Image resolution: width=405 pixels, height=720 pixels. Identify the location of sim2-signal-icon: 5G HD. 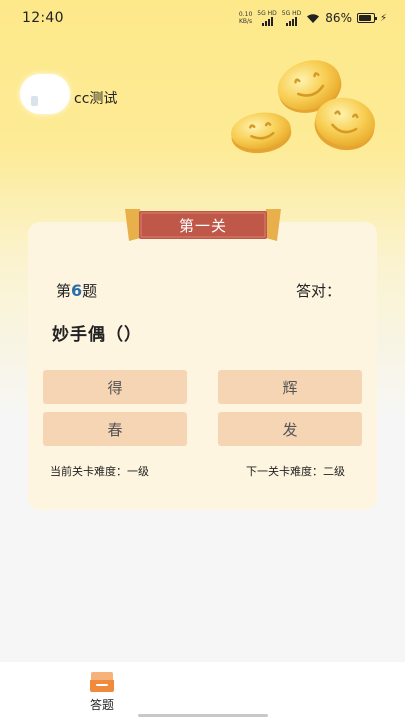
(291, 18).